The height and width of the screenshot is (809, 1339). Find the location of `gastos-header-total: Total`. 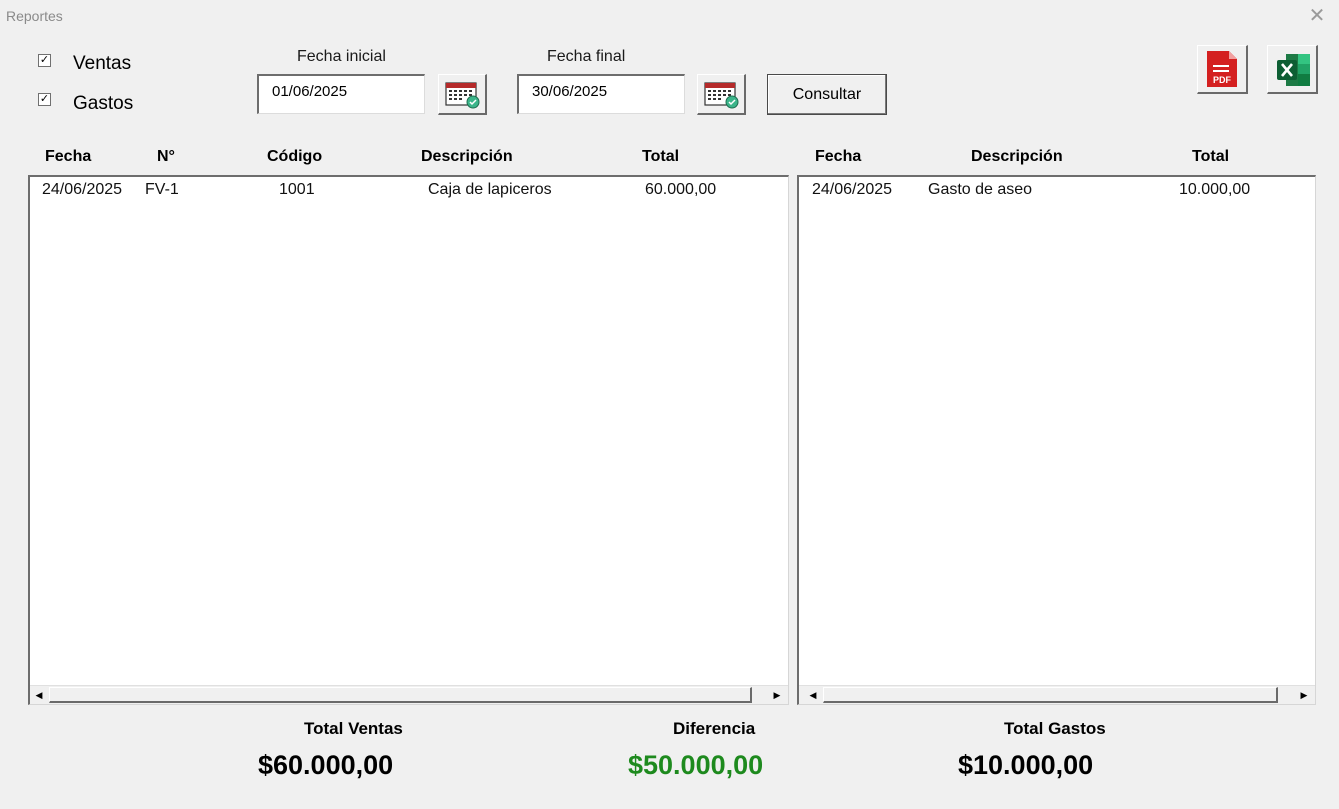

gastos-header-total: Total is located at coordinates (1211, 156).